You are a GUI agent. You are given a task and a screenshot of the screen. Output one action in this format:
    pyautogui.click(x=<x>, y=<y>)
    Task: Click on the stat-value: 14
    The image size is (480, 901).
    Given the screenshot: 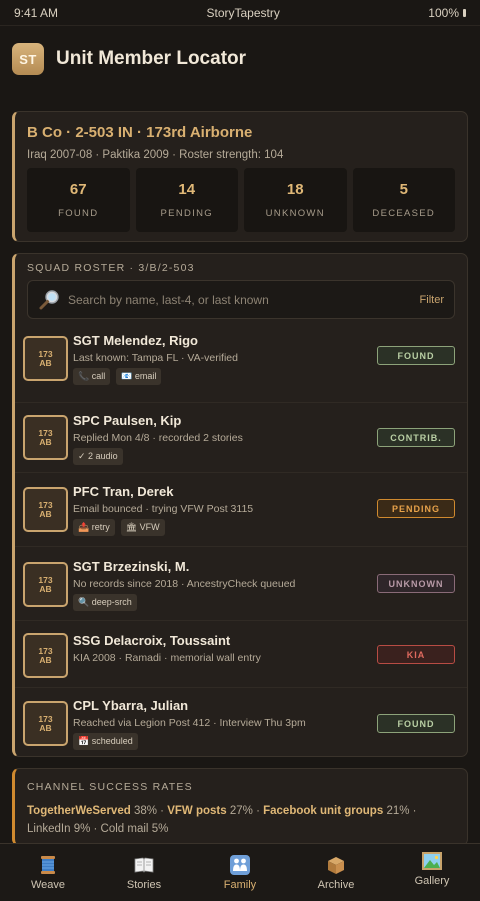 What is the action you would take?
    pyautogui.click(x=187, y=189)
    